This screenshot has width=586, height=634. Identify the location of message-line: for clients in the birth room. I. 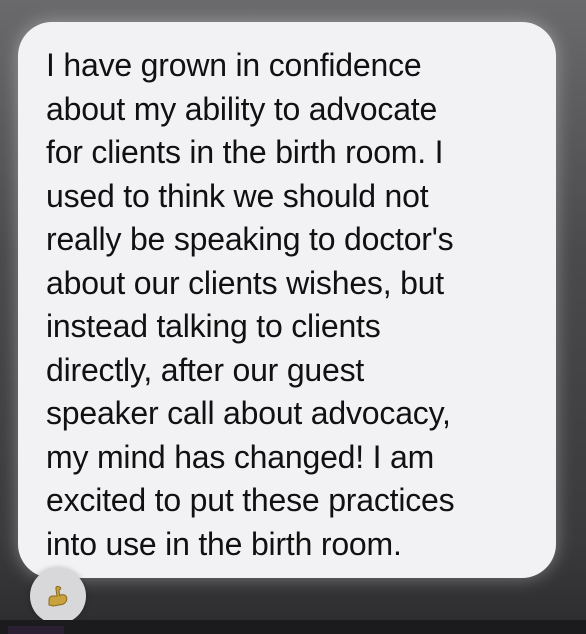
(245, 152).